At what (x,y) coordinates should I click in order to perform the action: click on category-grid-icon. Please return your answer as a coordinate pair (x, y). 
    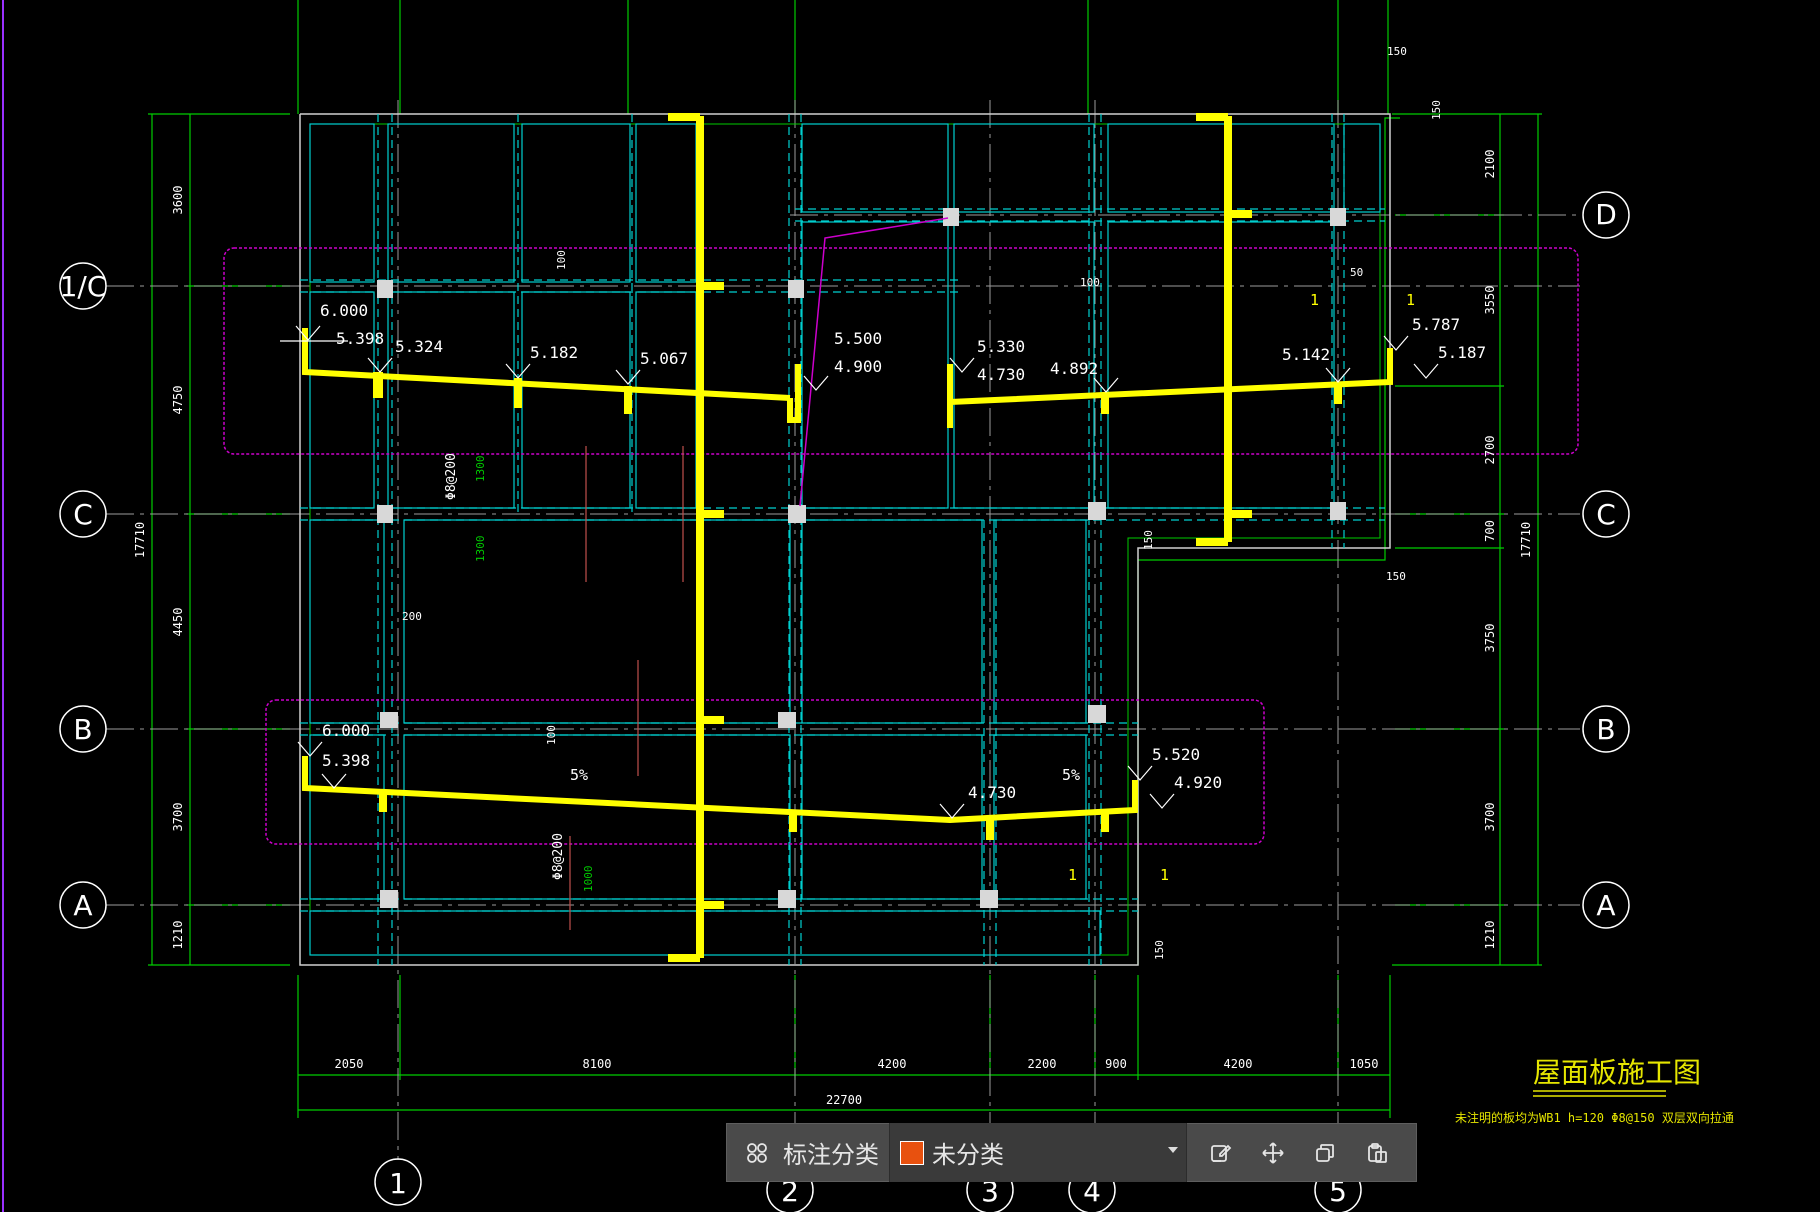
    Looking at the image, I should click on (757, 1153).